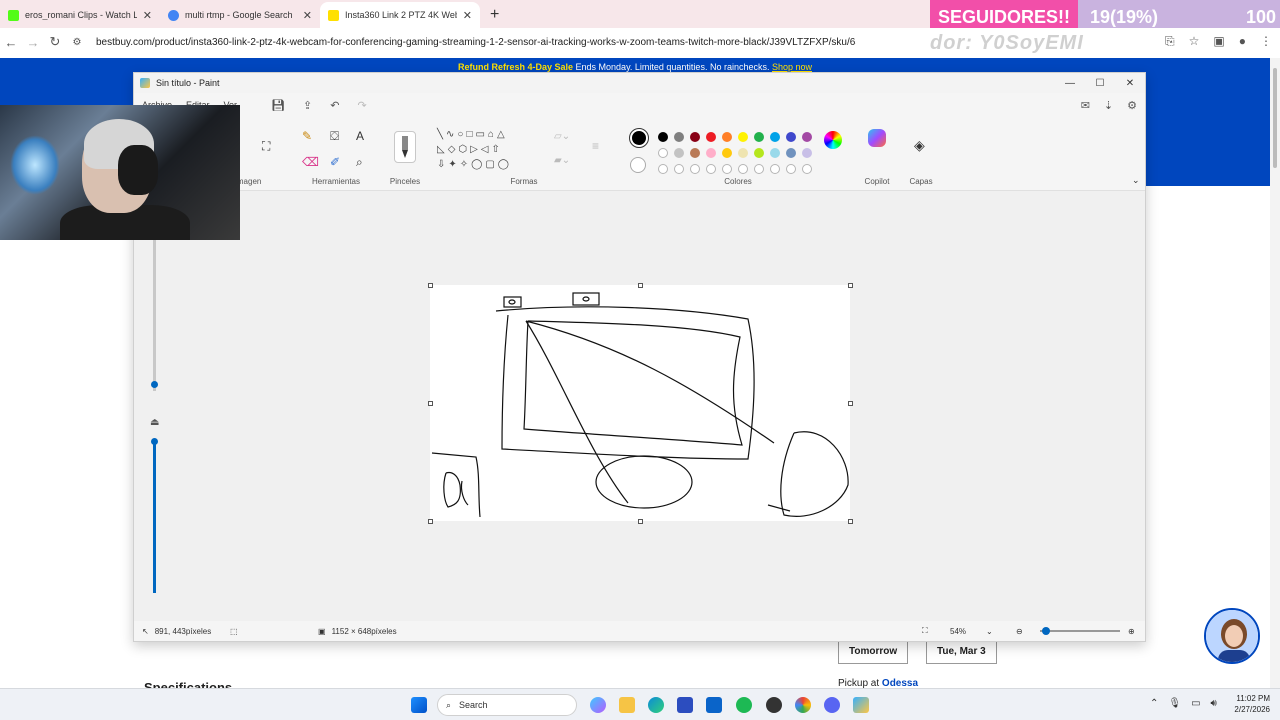  What do you see at coordinates (405, 147) in the screenshot?
I see `brush-selector-button` at bounding box center [405, 147].